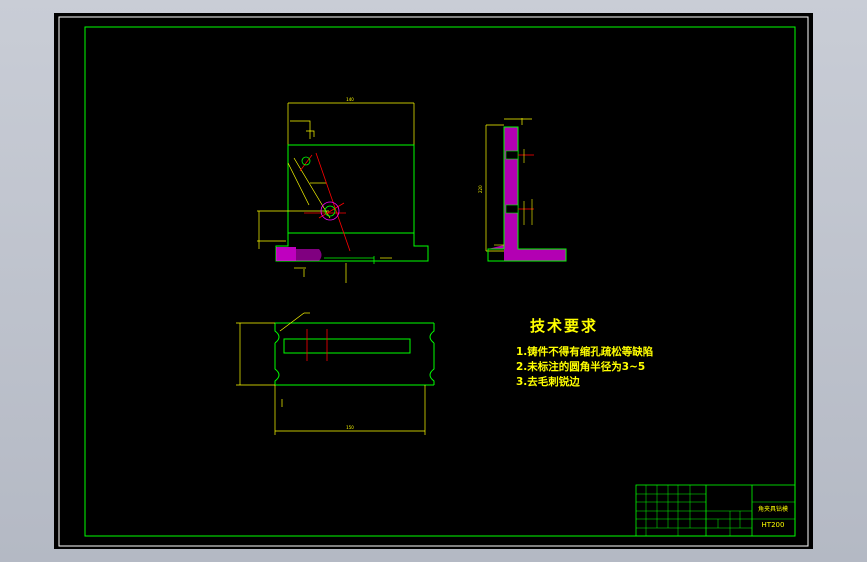 The width and height of the screenshot is (867, 562). Describe the element at coordinates (773, 525) in the screenshot. I see `title-block-material: HT200` at that location.